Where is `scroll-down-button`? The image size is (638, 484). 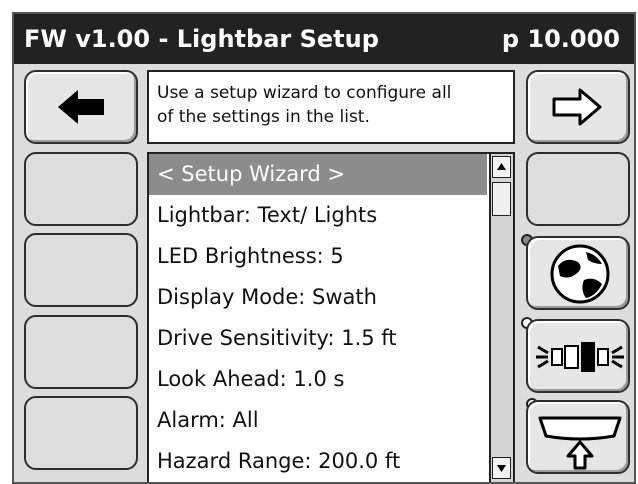
scroll-down-button is located at coordinates (501, 468).